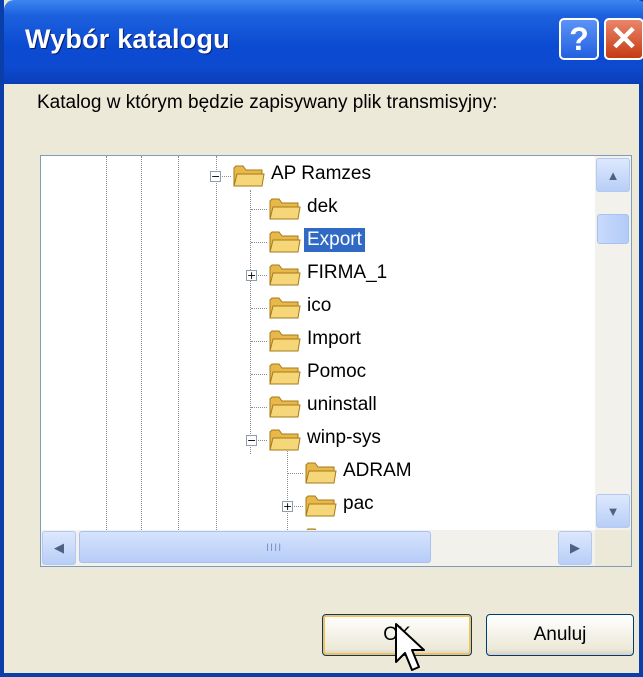 The height and width of the screenshot is (677, 643). Describe the element at coordinates (613, 229) in the screenshot. I see `vertical-scroll-thumb` at that location.